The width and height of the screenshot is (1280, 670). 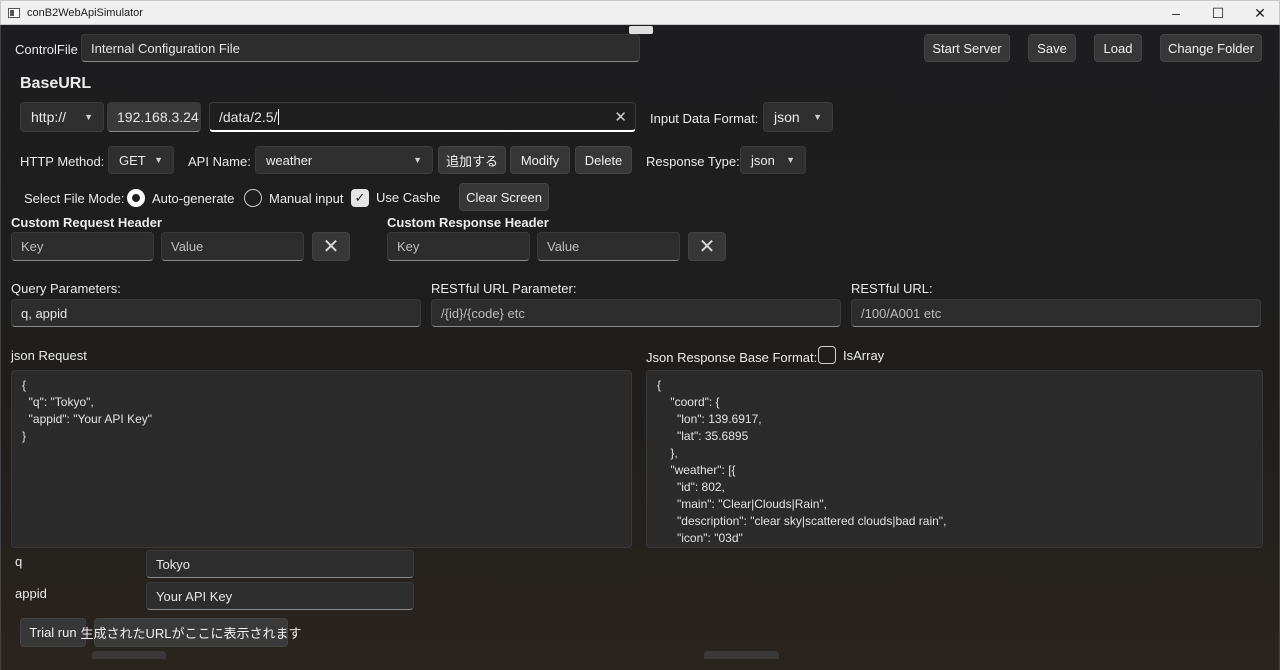 I want to click on clear-icon: ✕, so click(x=620, y=117).